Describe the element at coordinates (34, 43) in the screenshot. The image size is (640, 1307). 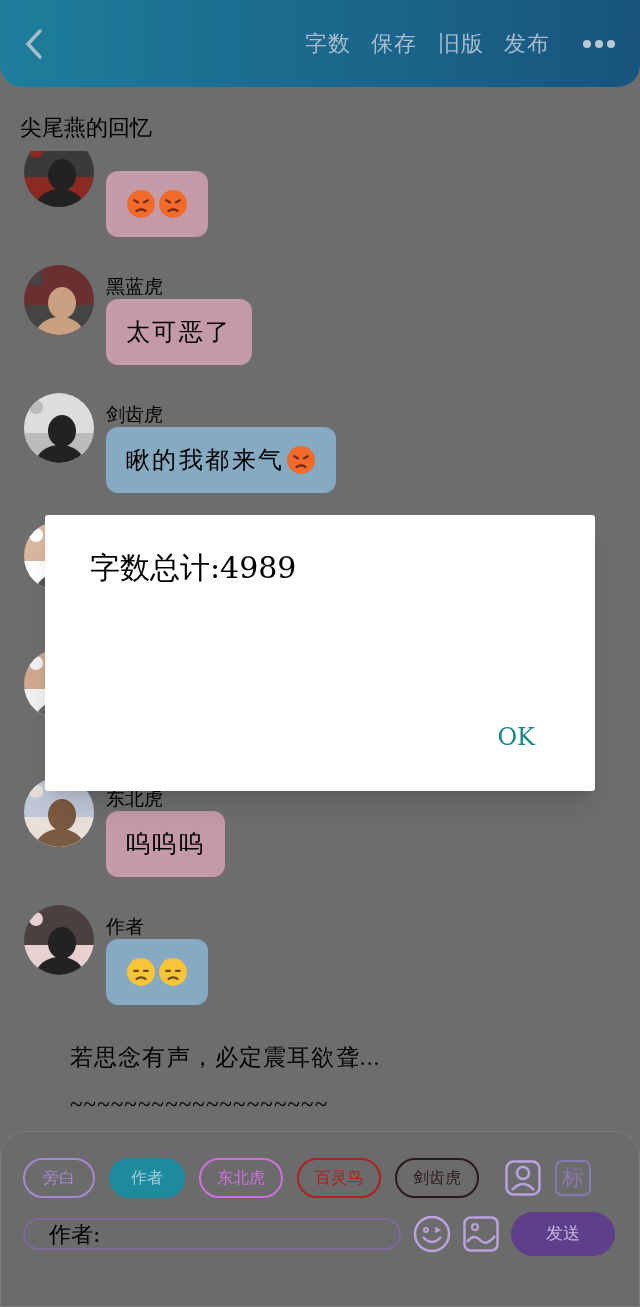
I see `back-icon` at that location.